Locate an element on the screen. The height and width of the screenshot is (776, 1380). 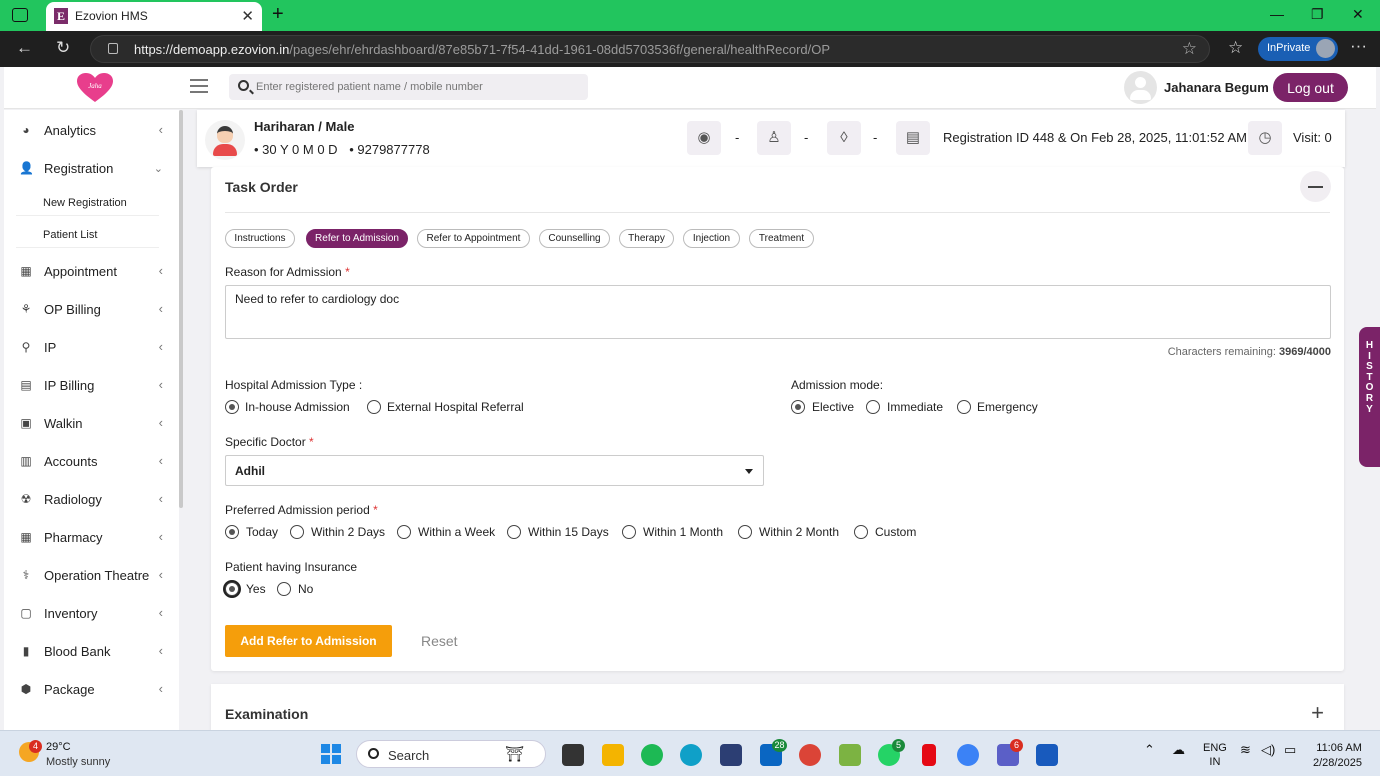
taskbar-search: Search ⛩ is located at coordinates (451, 754).